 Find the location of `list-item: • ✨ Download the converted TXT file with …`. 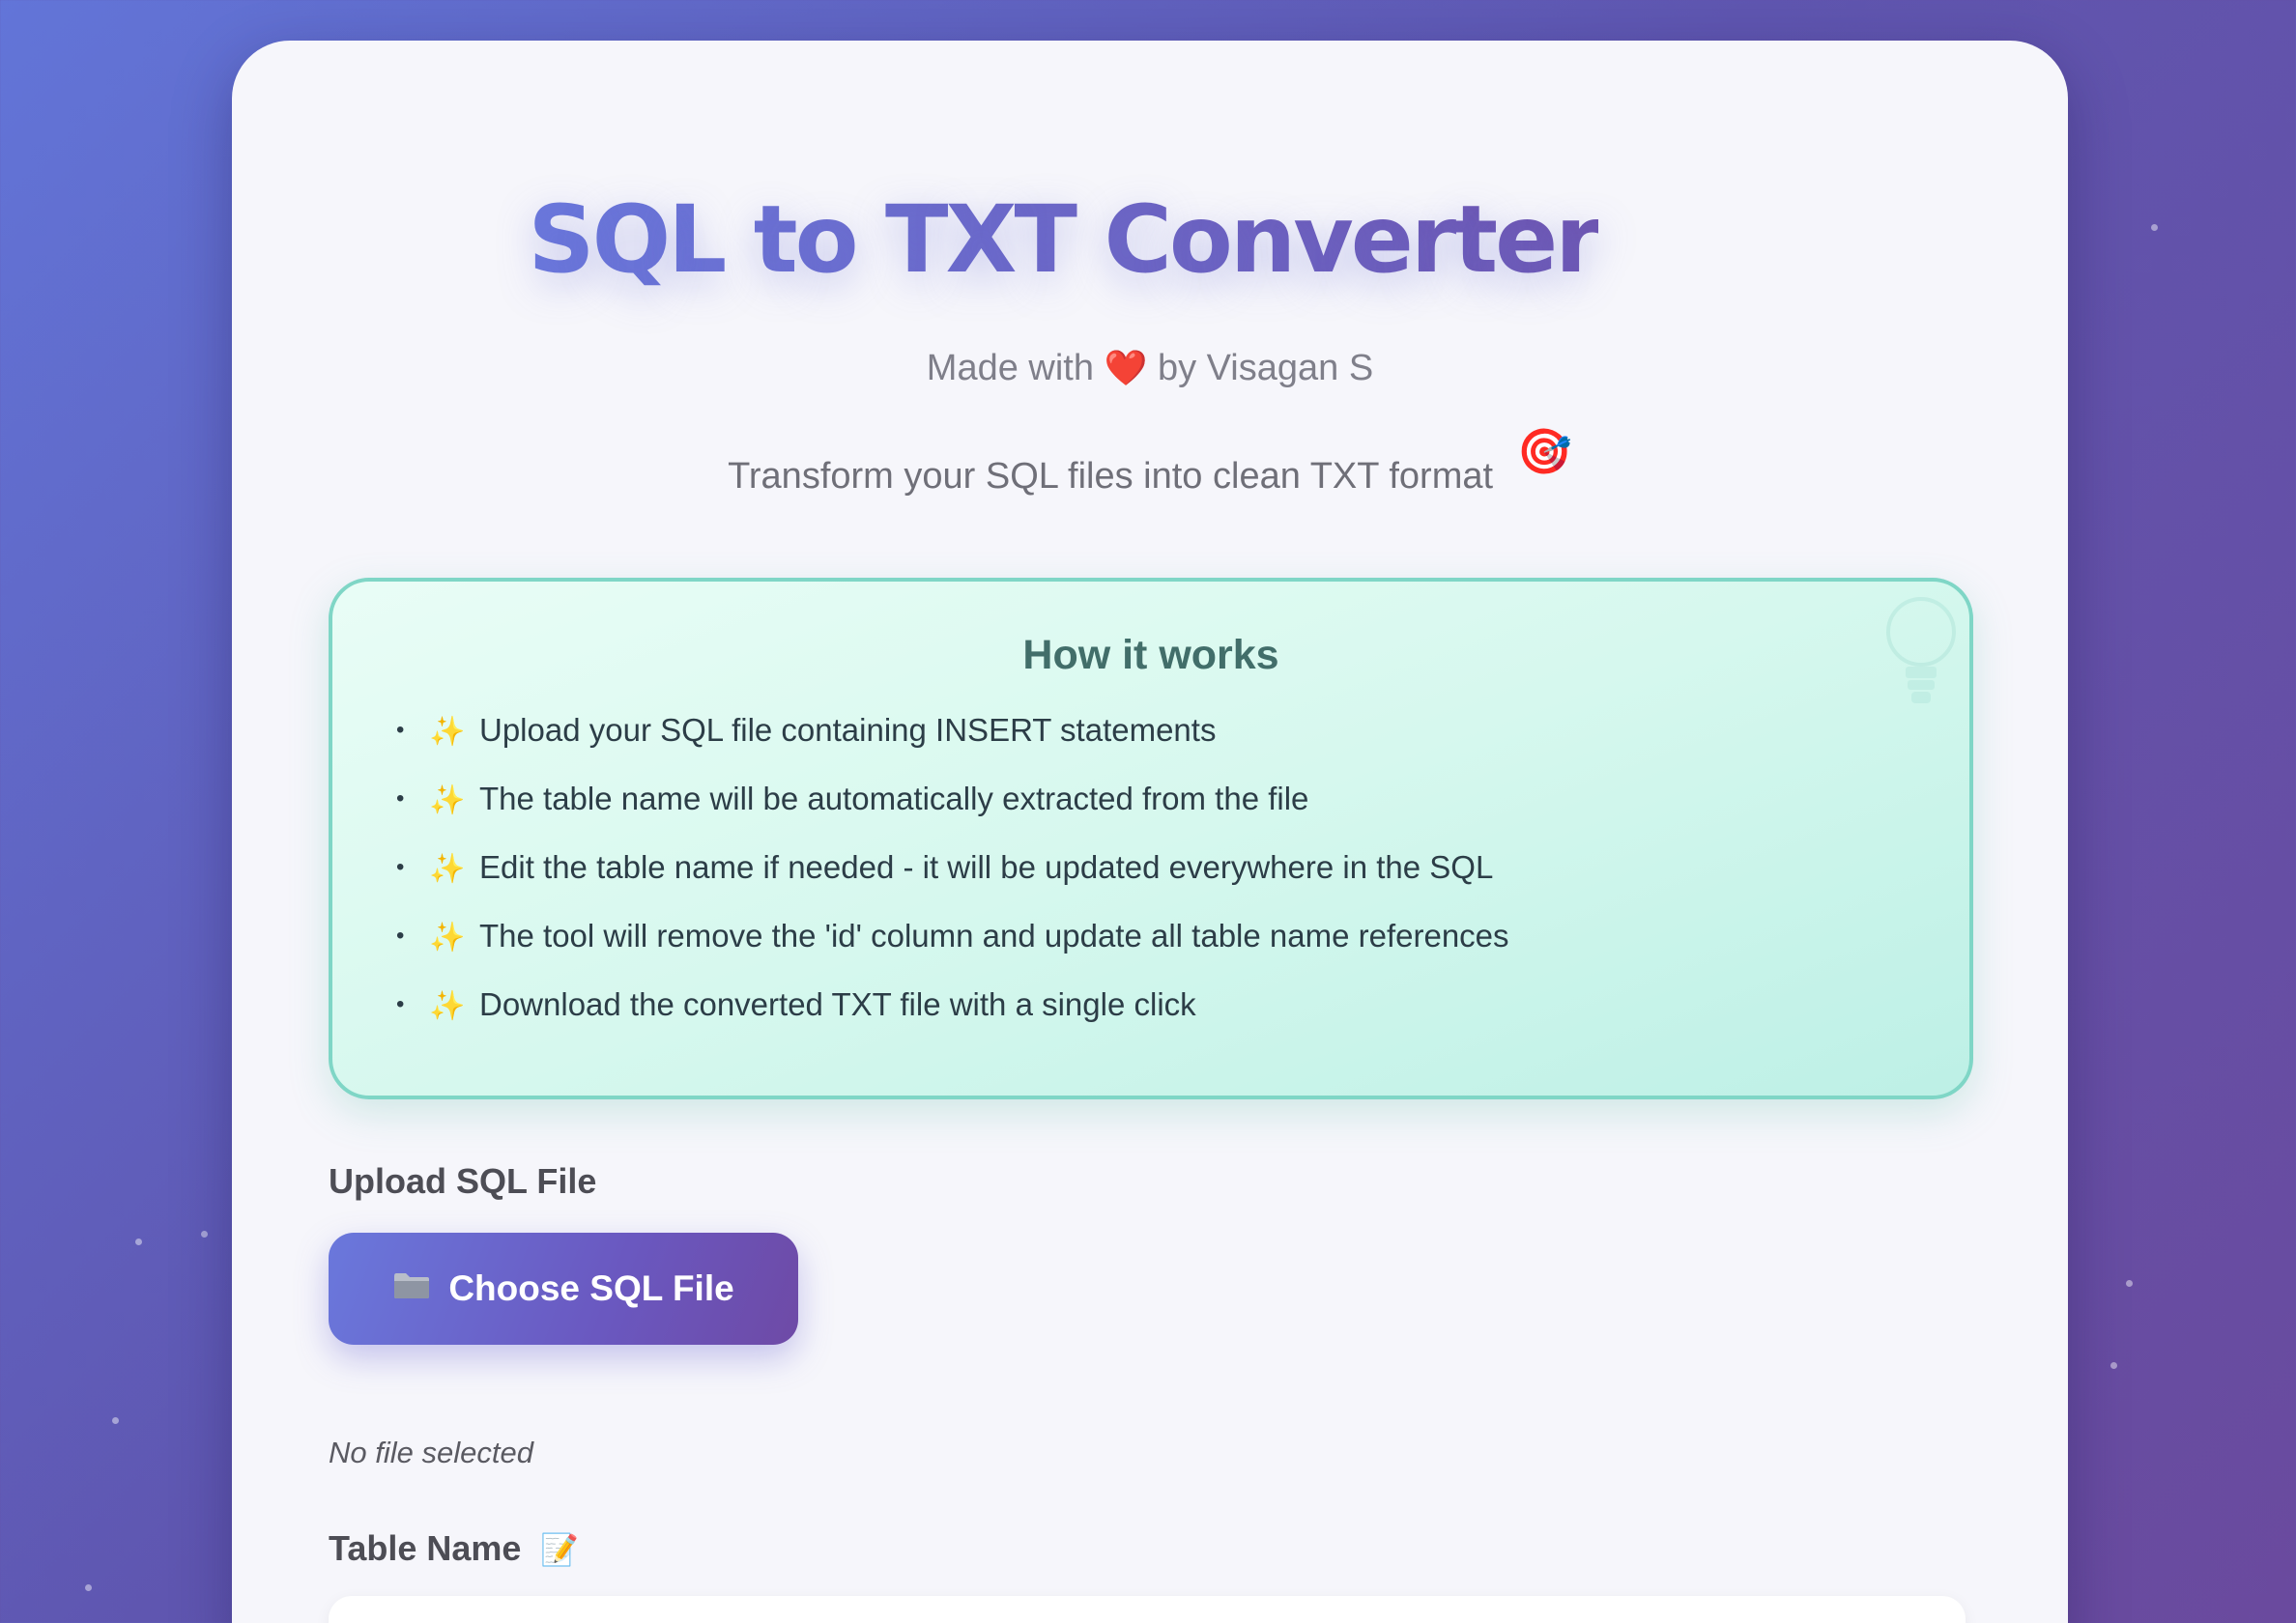

list-item: • ✨ Download the converted TXT file with … is located at coordinates (952, 1004).